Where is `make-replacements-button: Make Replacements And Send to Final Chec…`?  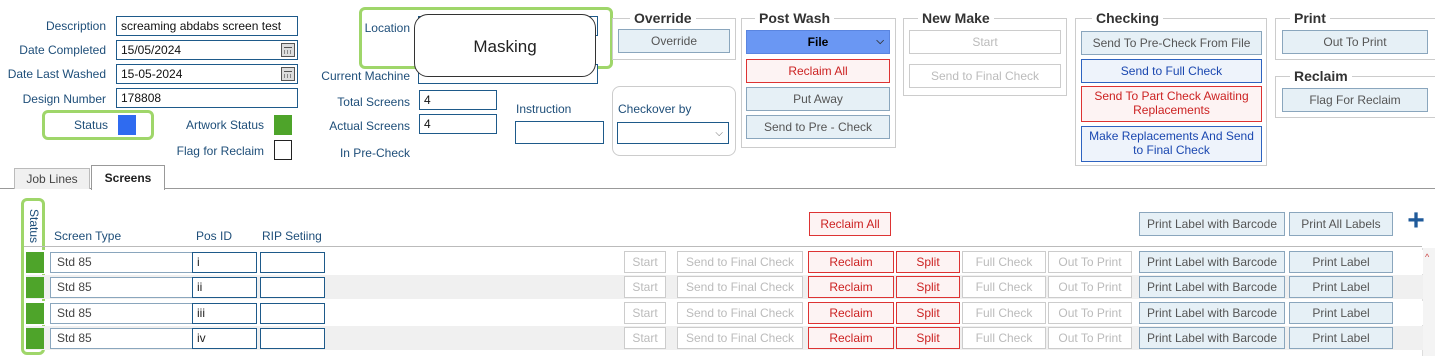
make-replacements-button: Make Replacements And Send to Final Chec… is located at coordinates (1171, 144).